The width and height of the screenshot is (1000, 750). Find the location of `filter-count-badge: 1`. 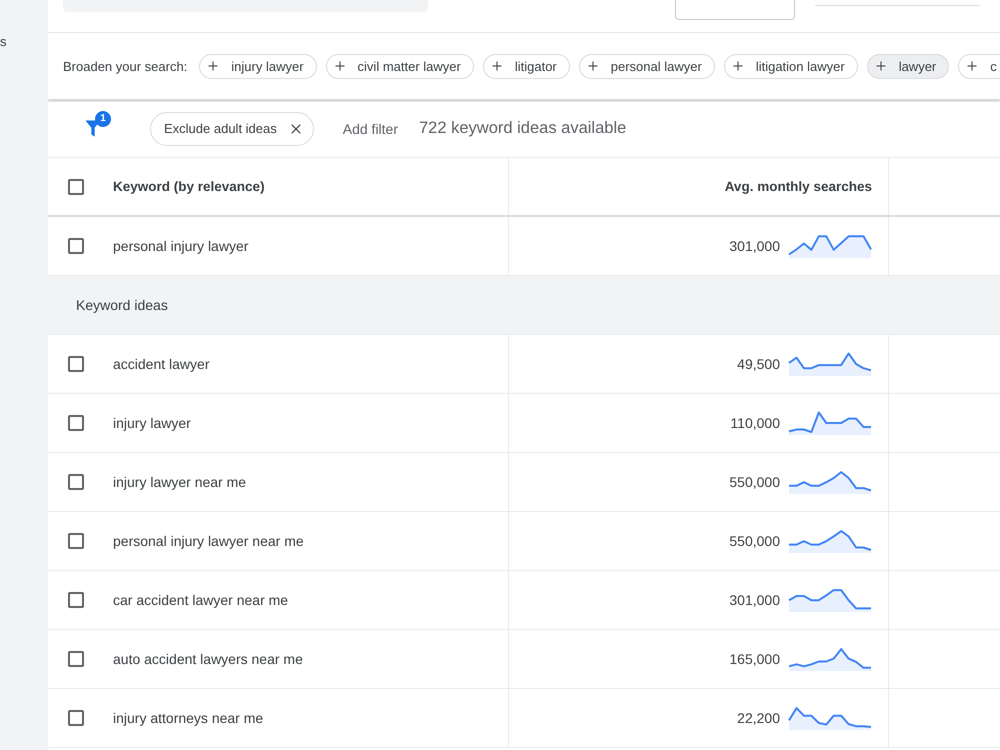

filter-count-badge: 1 is located at coordinates (103, 119).